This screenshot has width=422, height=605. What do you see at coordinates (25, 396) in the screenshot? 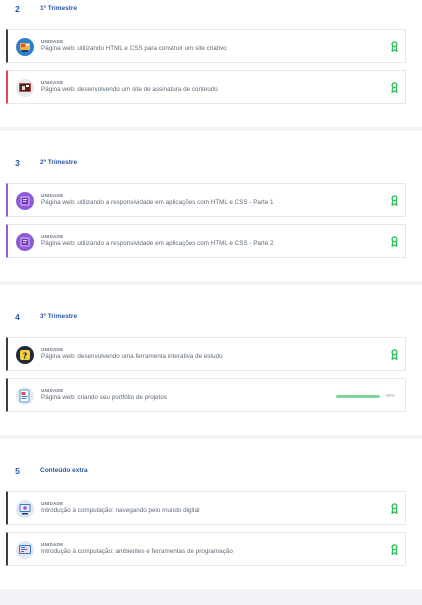
I see `portfolio-icon` at bounding box center [25, 396].